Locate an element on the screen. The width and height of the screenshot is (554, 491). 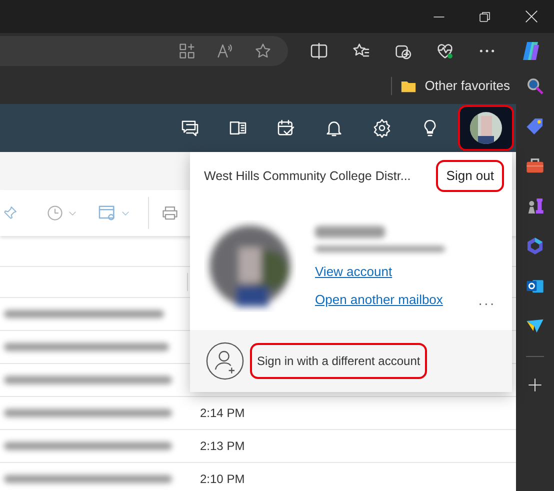
open-mailbox-link: Open another mailbox is located at coordinates (379, 300).